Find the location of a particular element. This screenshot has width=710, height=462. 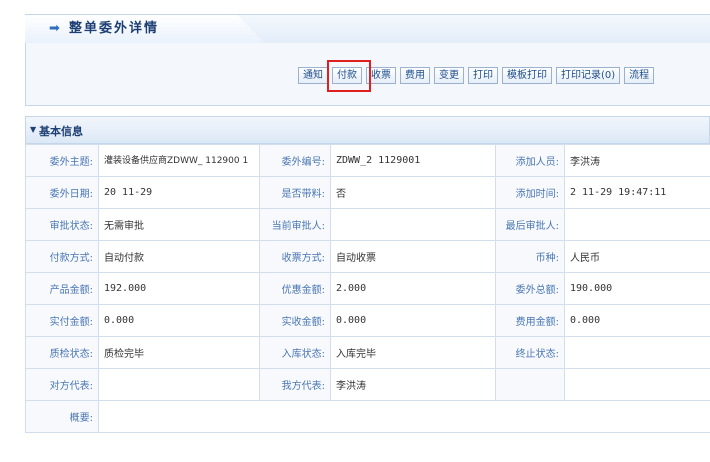

qc-label: 质检状态: is located at coordinates (62, 352).